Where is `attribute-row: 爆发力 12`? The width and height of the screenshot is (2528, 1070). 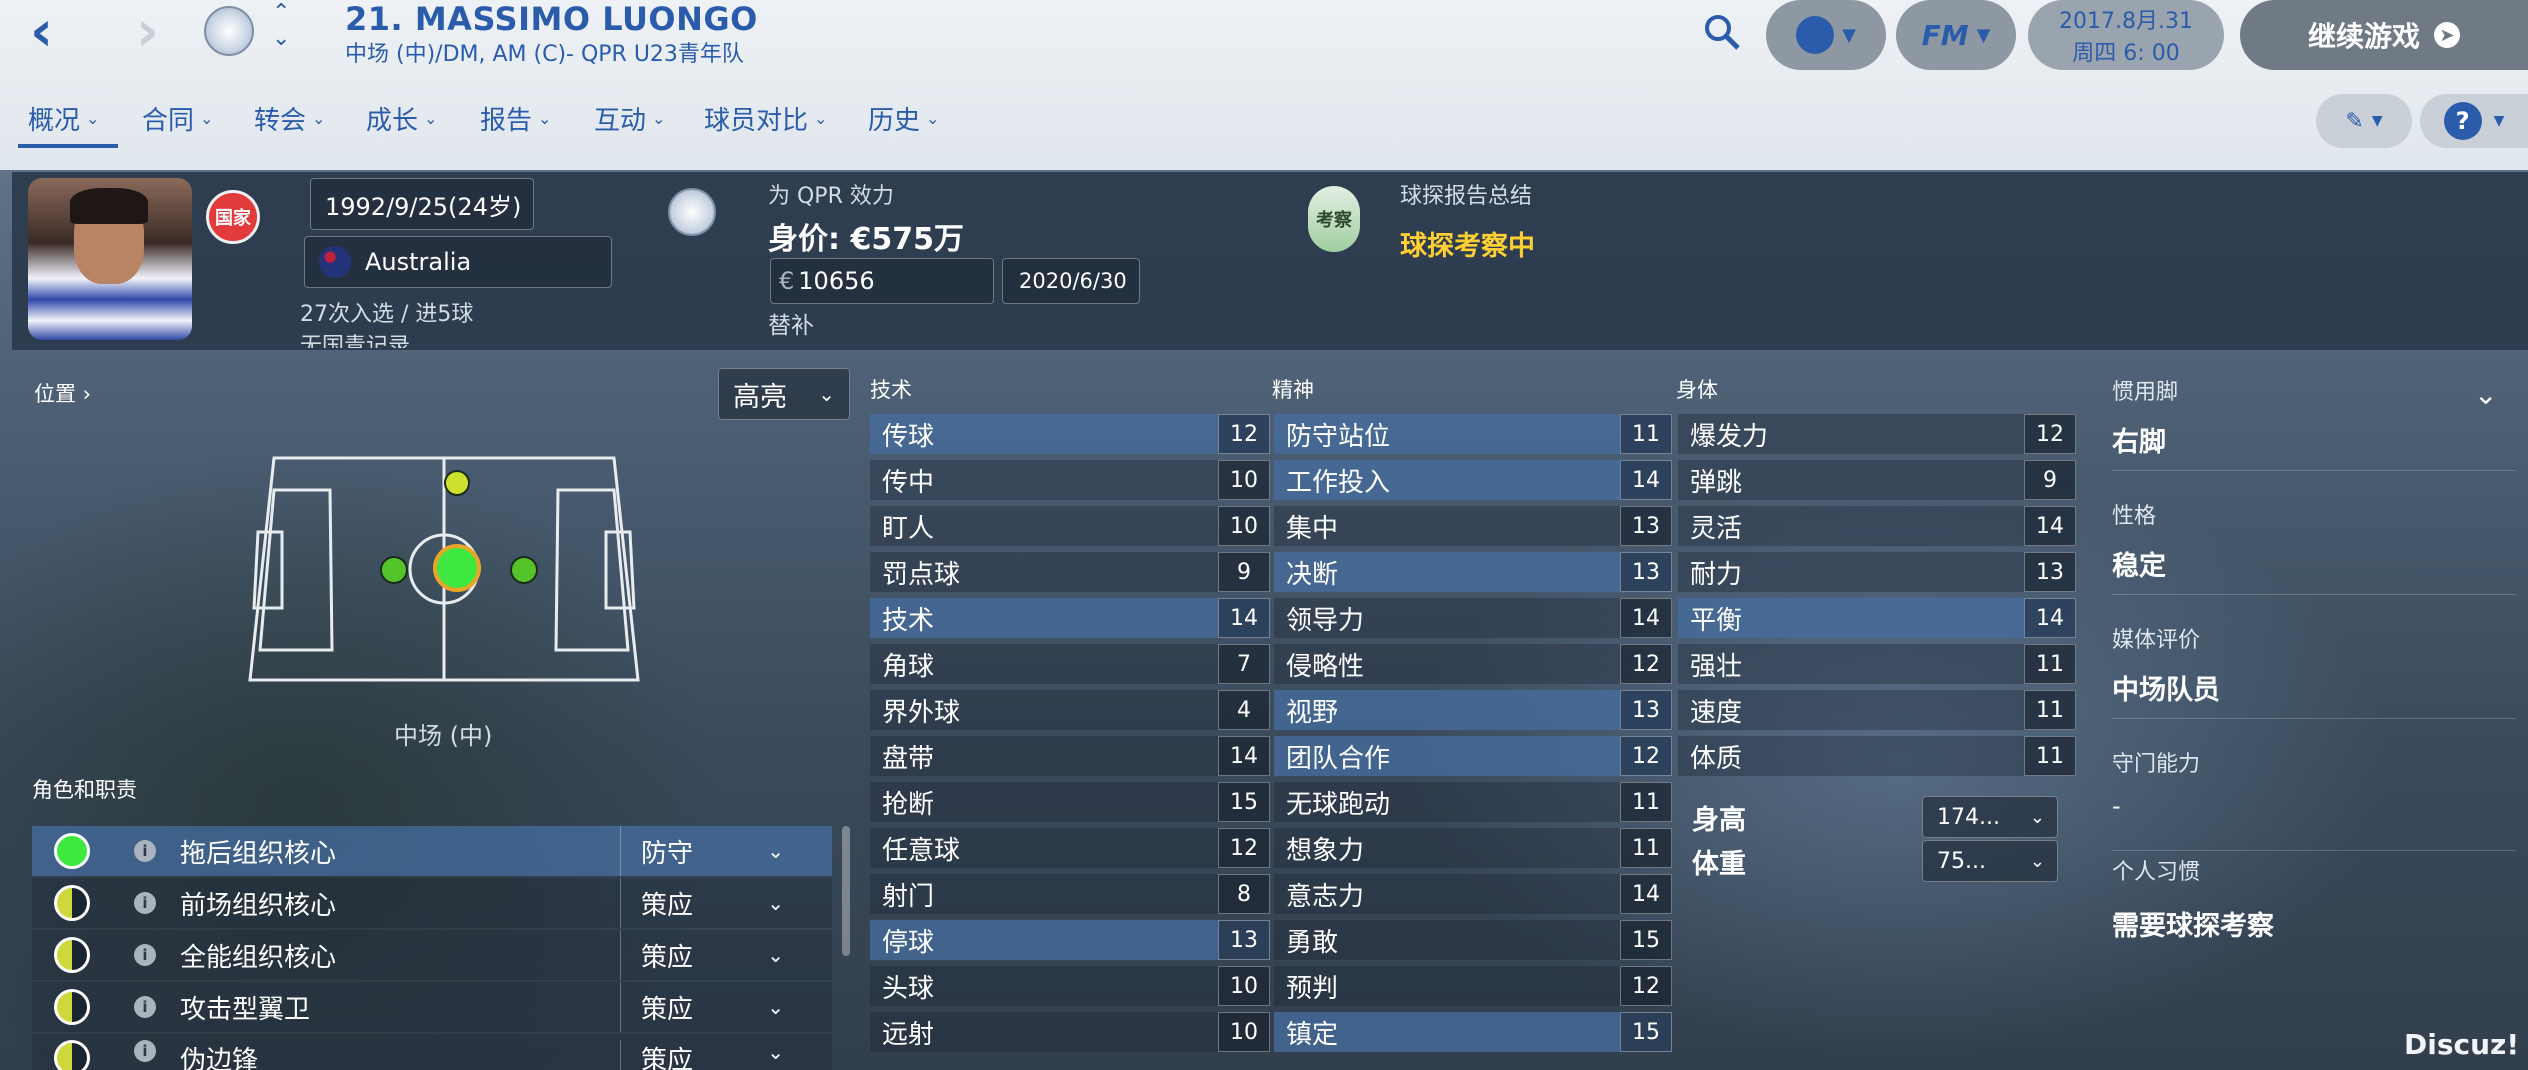 attribute-row: 爆发力 12 is located at coordinates (1877, 434).